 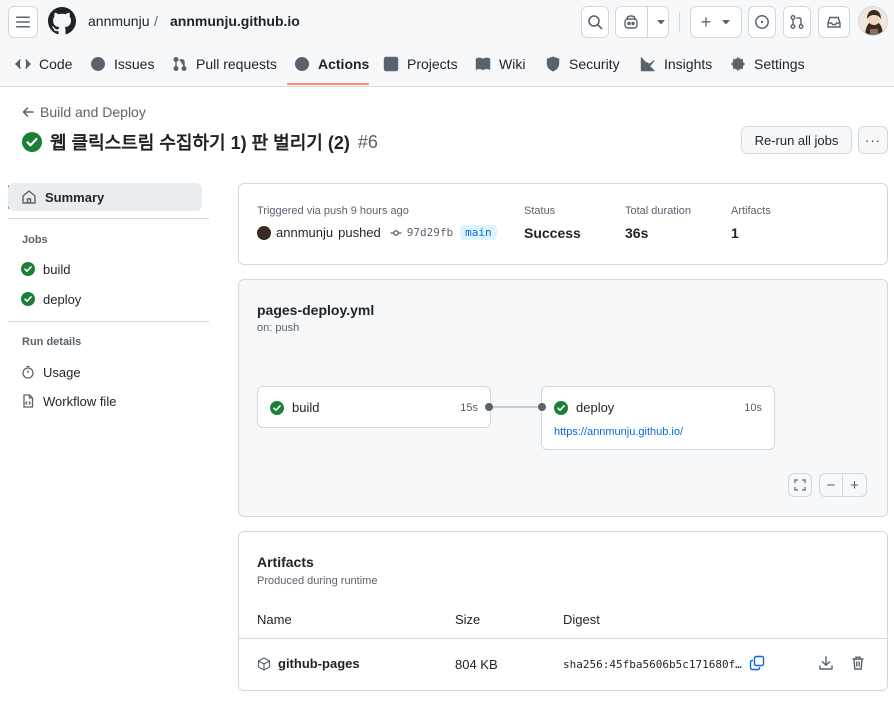 I want to click on run-details-heading: Run details, so click(x=52, y=342).